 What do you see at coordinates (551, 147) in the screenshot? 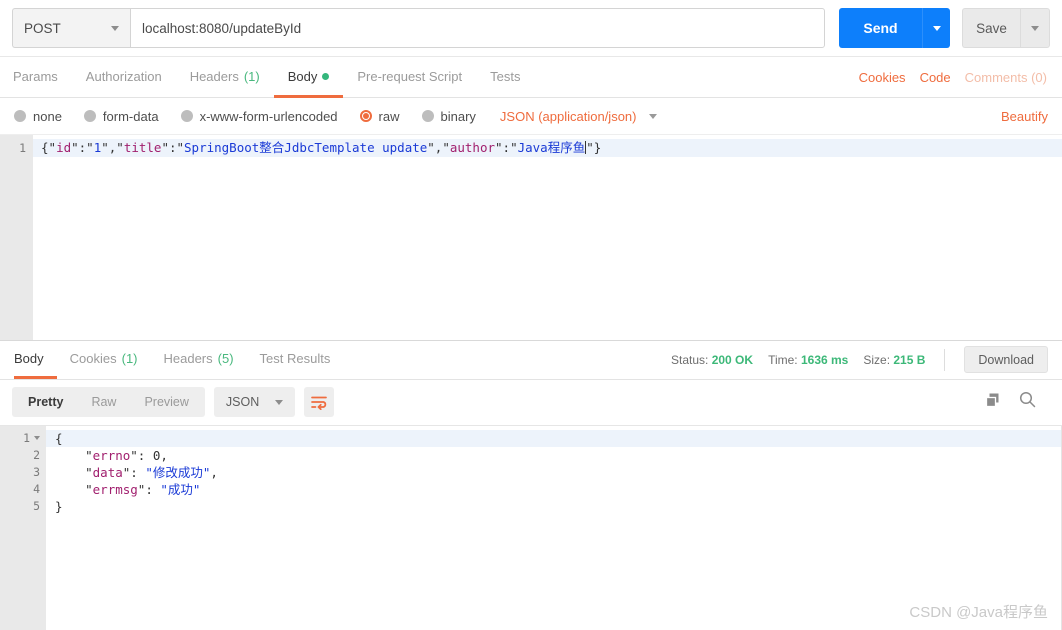
I see `code-token: Java程序鱼` at bounding box center [551, 147].